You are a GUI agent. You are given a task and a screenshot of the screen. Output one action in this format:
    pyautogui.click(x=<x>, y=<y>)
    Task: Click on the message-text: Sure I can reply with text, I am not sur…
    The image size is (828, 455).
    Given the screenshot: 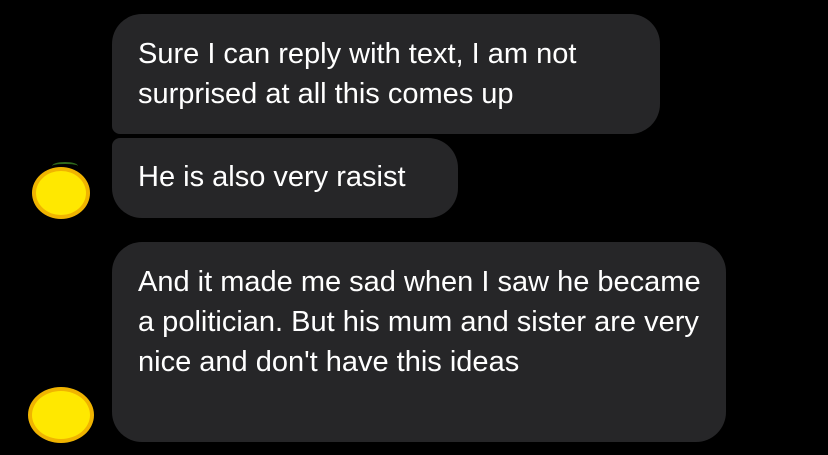 What is the action you would take?
    pyautogui.click(x=357, y=74)
    